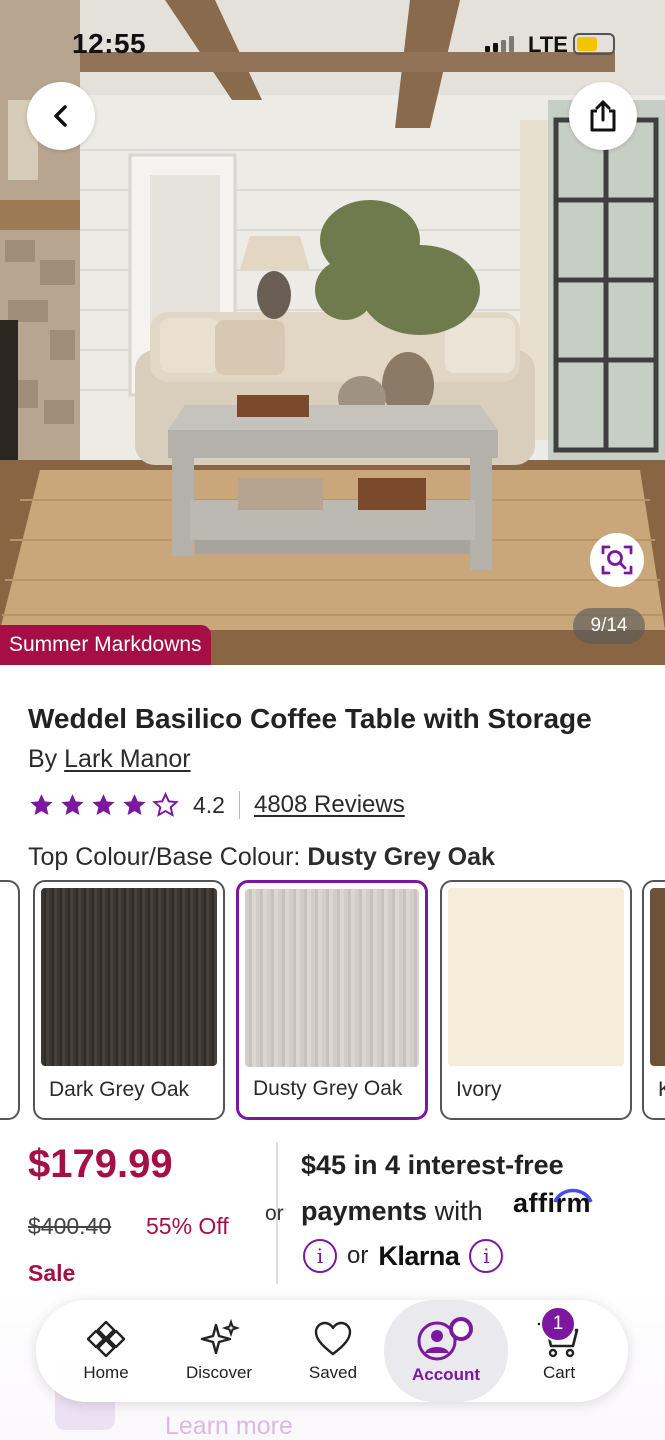 Image resolution: width=665 pixels, height=1440 pixels. Describe the element at coordinates (119, 1089) in the screenshot. I see `swatch-label: Dark Grey Oak` at that location.